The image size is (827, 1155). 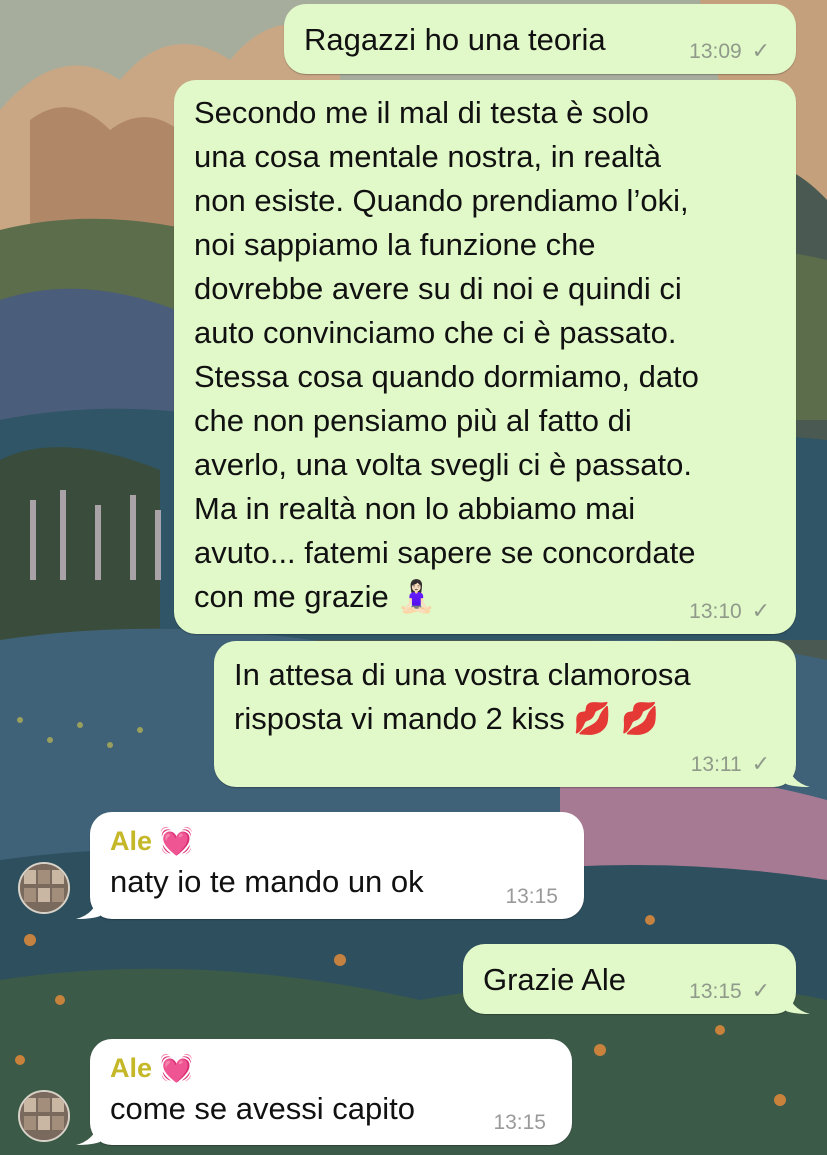 What do you see at coordinates (629, 979) in the screenshot?
I see `outgoing-message-4: Grazie Ale 13:15 ✓` at bounding box center [629, 979].